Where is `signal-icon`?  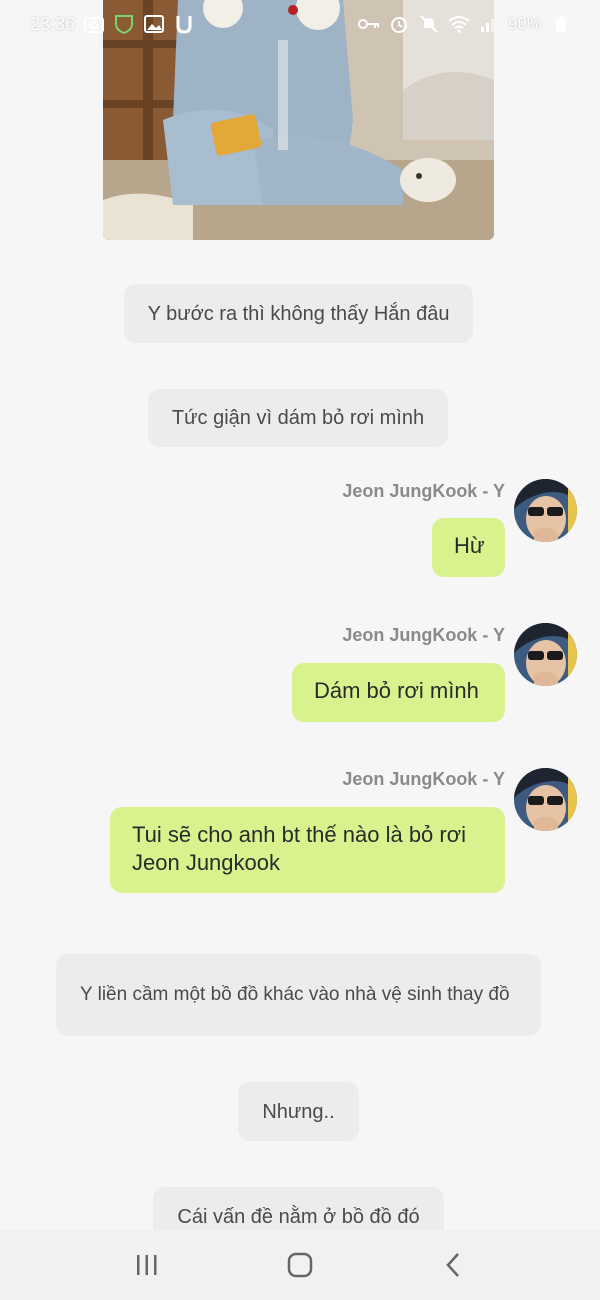 signal-icon is located at coordinates (489, 24).